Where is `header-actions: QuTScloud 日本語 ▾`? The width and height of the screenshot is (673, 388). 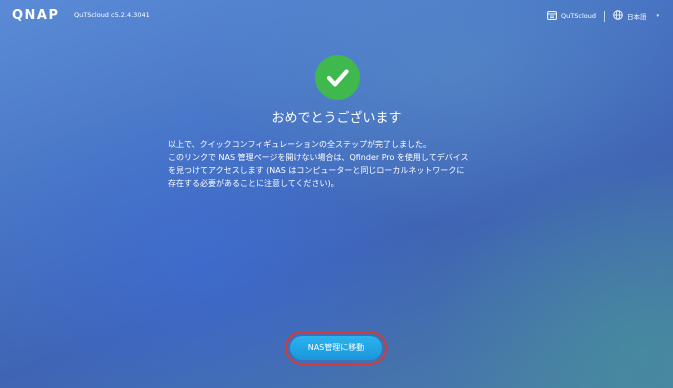 header-actions: QuTScloud 日本語 ▾ is located at coordinates (603, 16).